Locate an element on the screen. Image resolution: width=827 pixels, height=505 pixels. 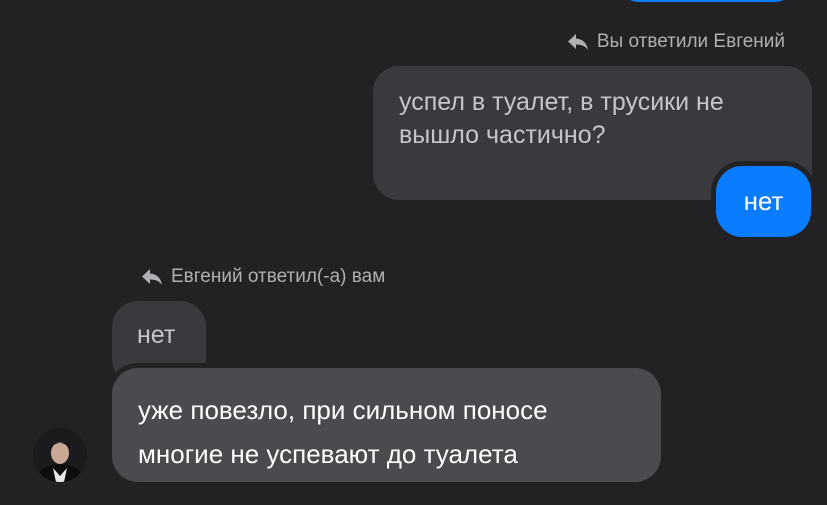
received-reply-label-text: Евгений ответил(-а) вам is located at coordinates (278, 276).